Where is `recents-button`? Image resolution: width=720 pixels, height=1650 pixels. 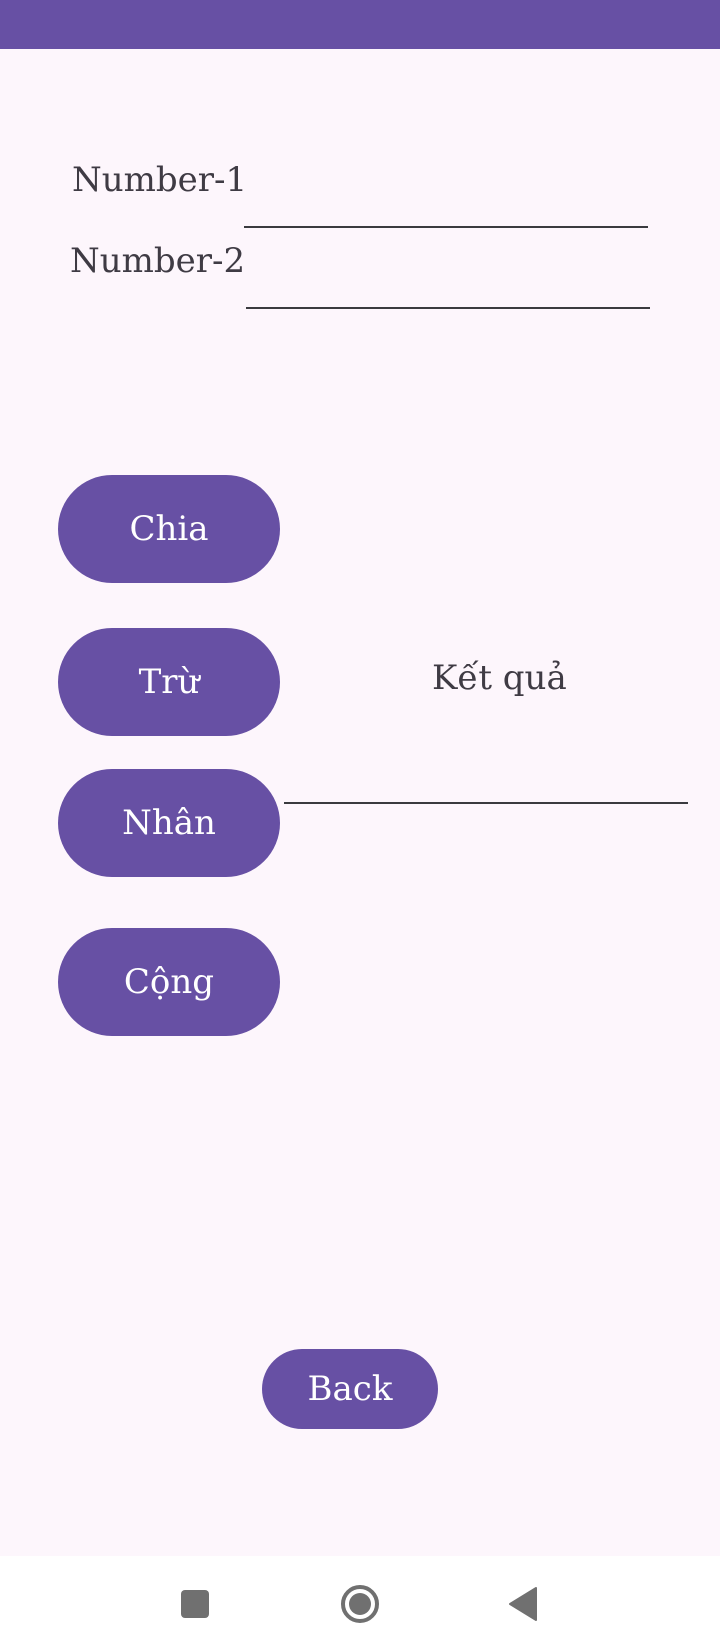 recents-button is located at coordinates (195, 1604).